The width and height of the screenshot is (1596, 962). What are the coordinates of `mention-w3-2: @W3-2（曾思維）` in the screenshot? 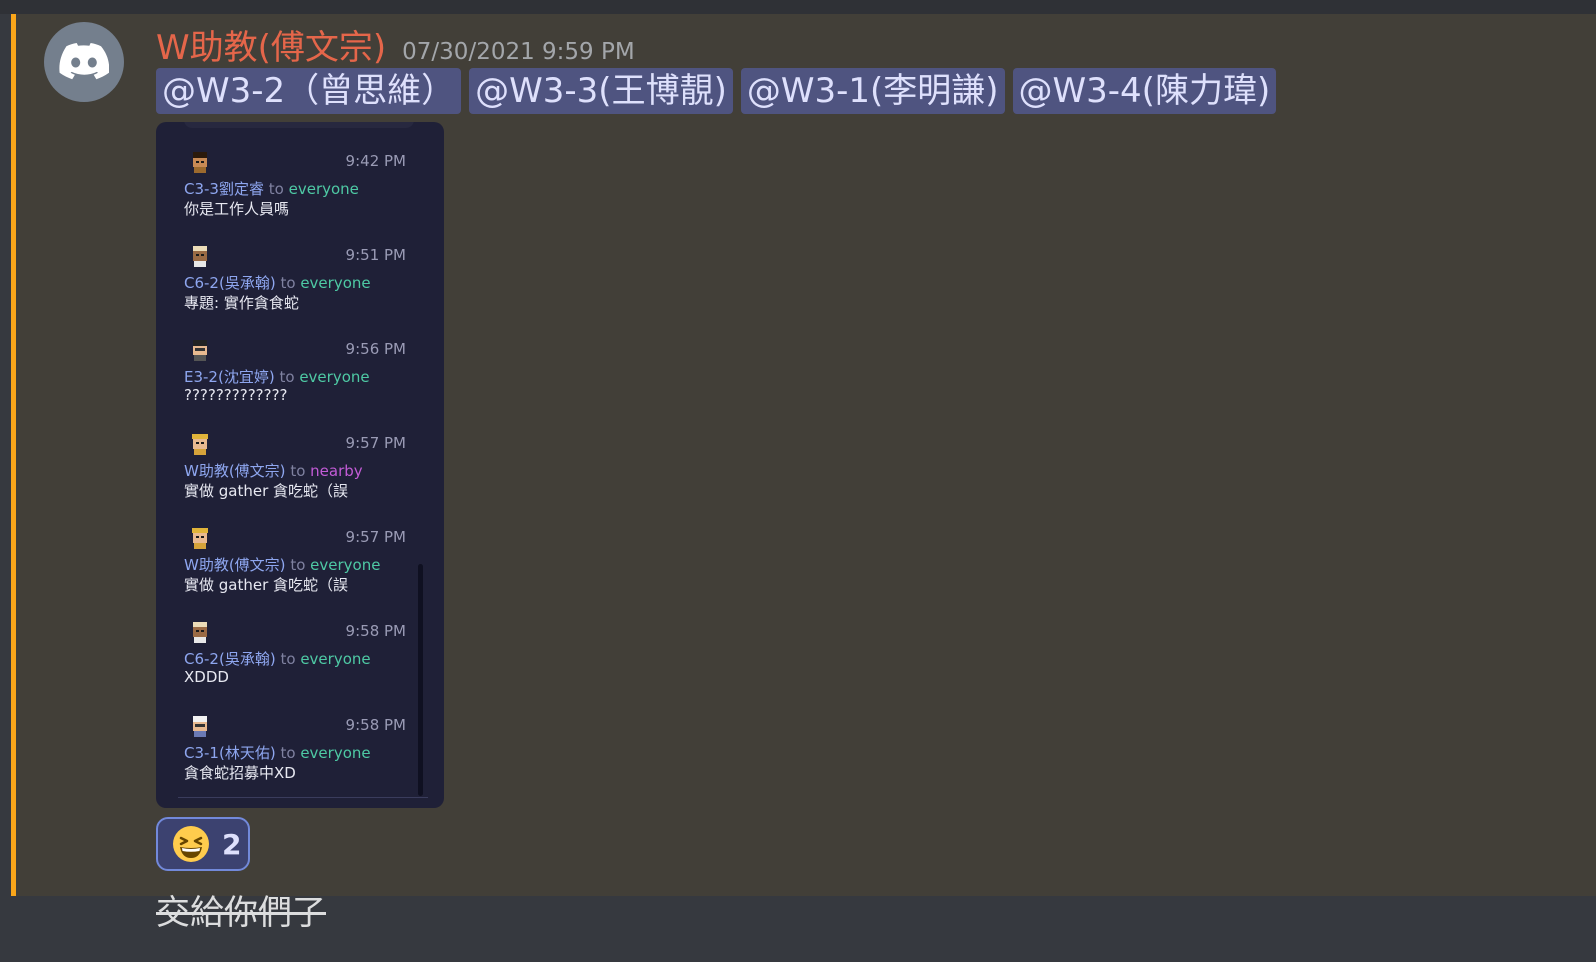 It's located at (309, 91).